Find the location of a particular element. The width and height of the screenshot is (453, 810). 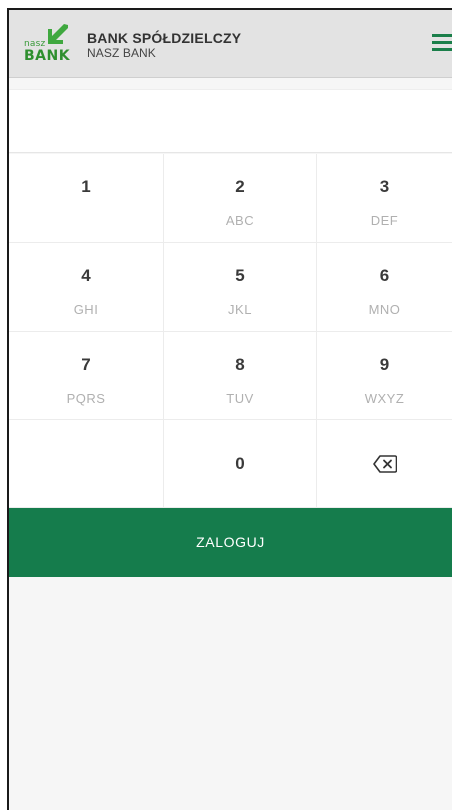

pin-input is located at coordinates (230, 121).